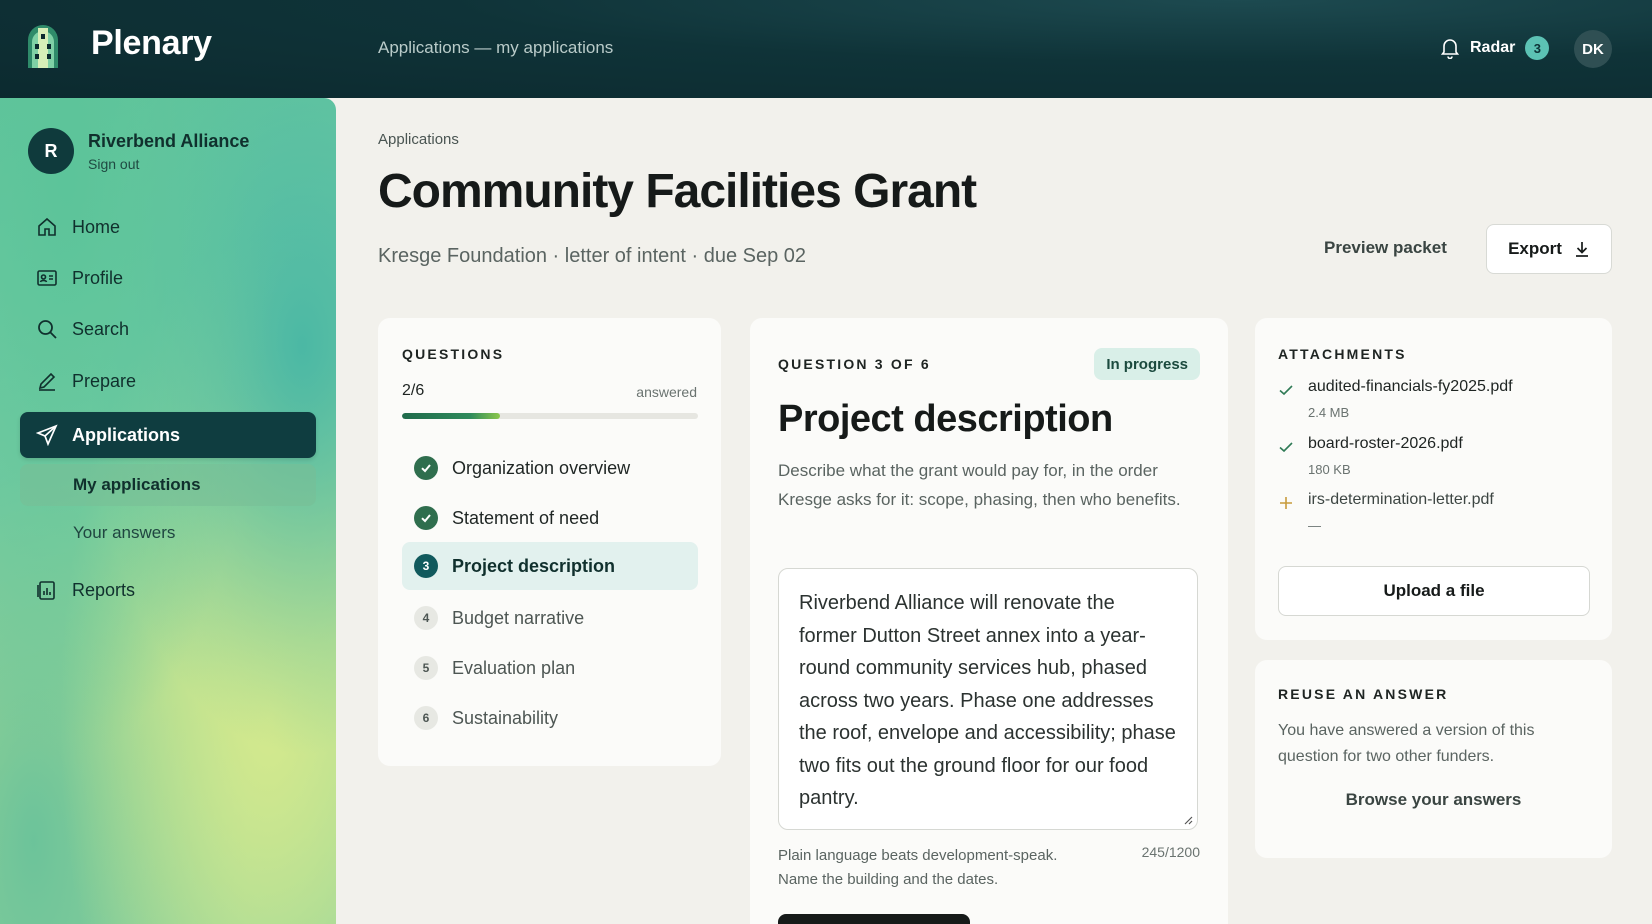 The height and width of the screenshot is (924, 1652). What do you see at coordinates (1385, 248) in the screenshot?
I see `preview-packet-button: Preview packet` at bounding box center [1385, 248].